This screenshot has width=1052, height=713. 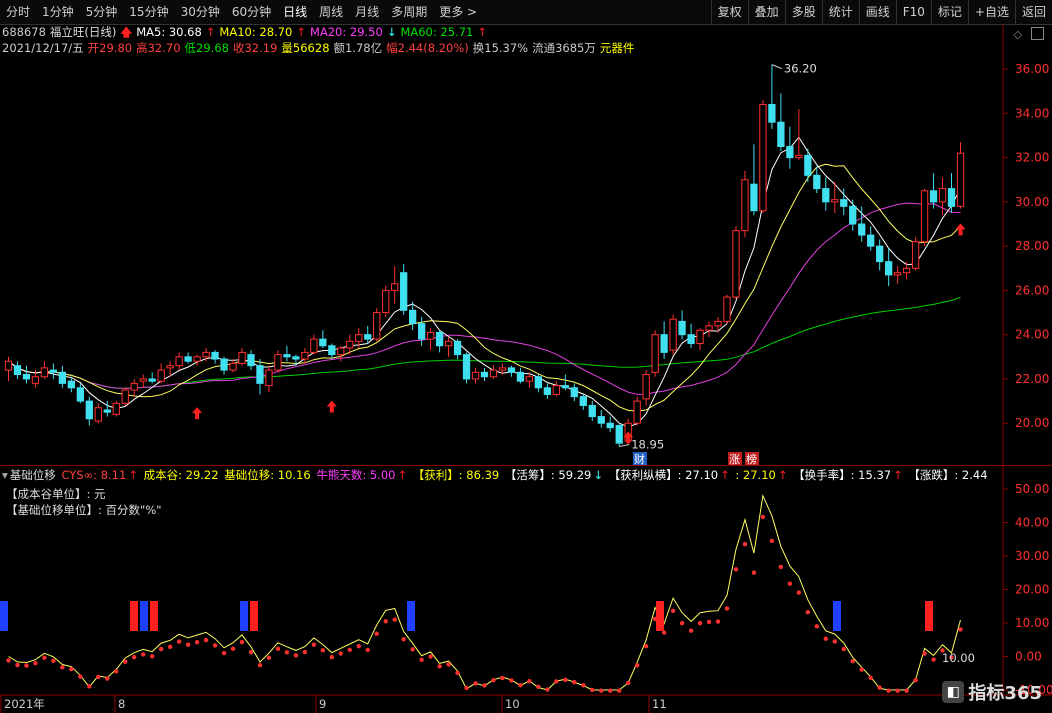 What do you see at coordinates (1032, 158) in the screenshot?
I see `price-tick-label: 32.00` at bounding box center [1032, 158].